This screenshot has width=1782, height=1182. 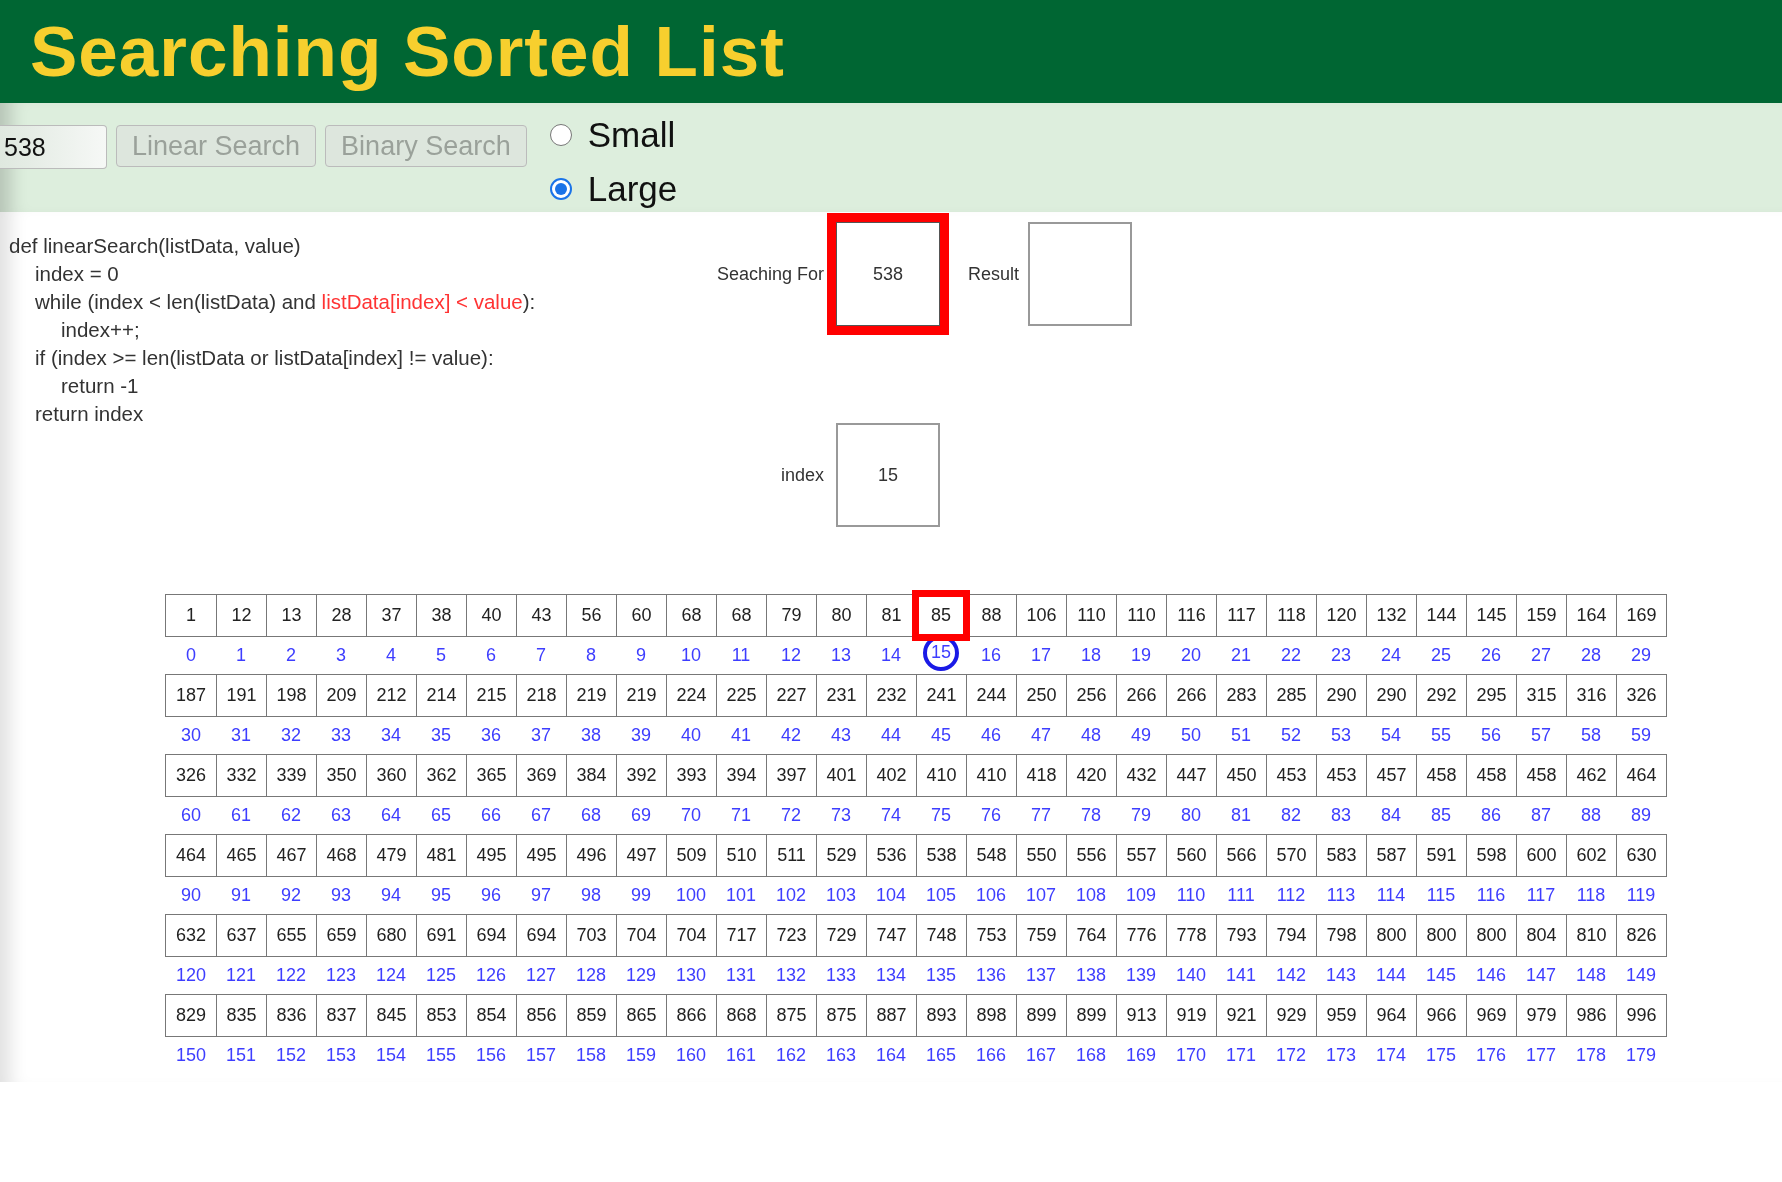 What do you see at coordinates (791, 655) in the screenshot?
I see `index-label: 12` at bounding box center [791, 655].